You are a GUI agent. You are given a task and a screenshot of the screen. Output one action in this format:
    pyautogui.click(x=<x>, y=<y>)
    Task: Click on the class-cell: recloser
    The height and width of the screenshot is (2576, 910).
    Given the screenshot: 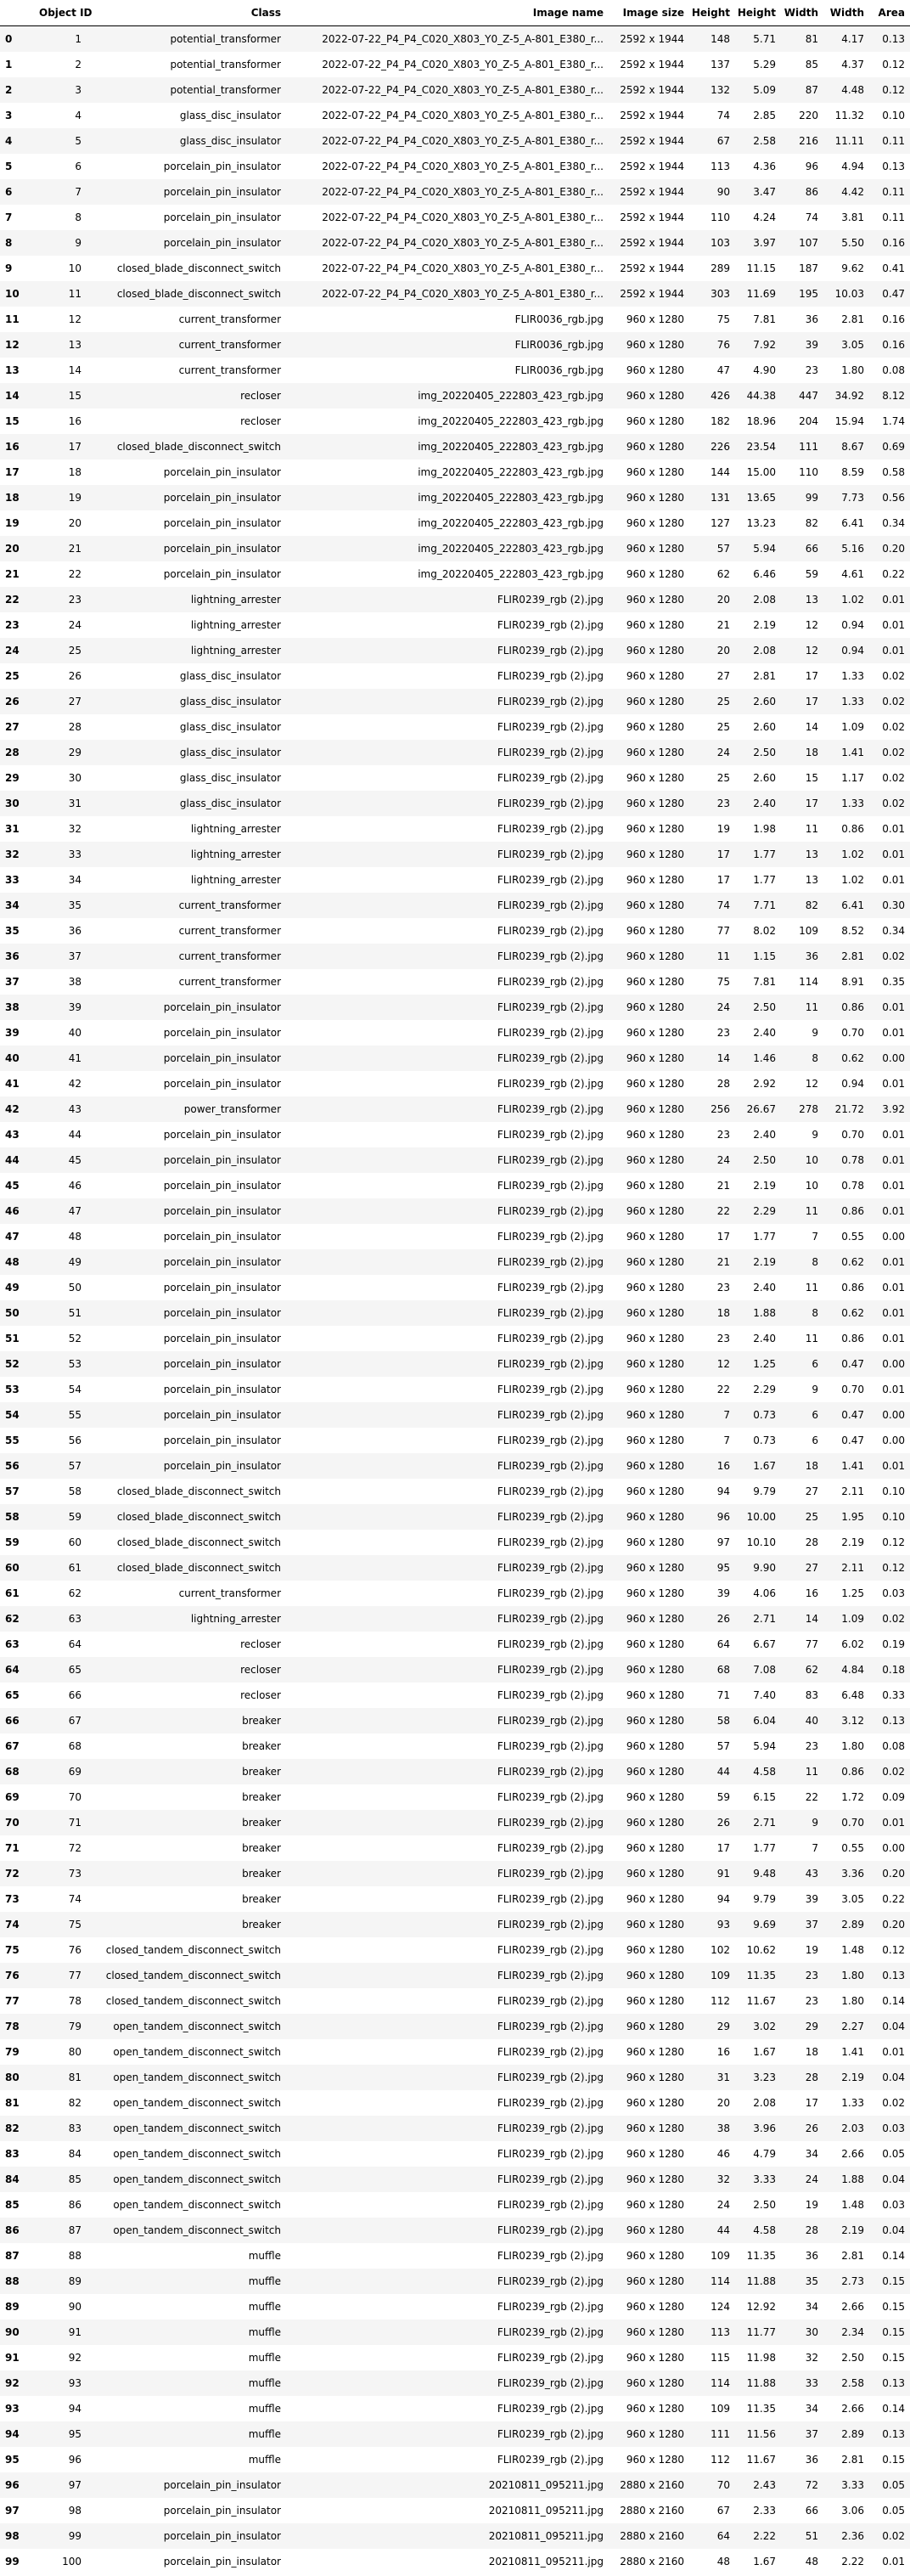 What is the action you would take?
    pyautogui.click(x=260, y=1670)
    